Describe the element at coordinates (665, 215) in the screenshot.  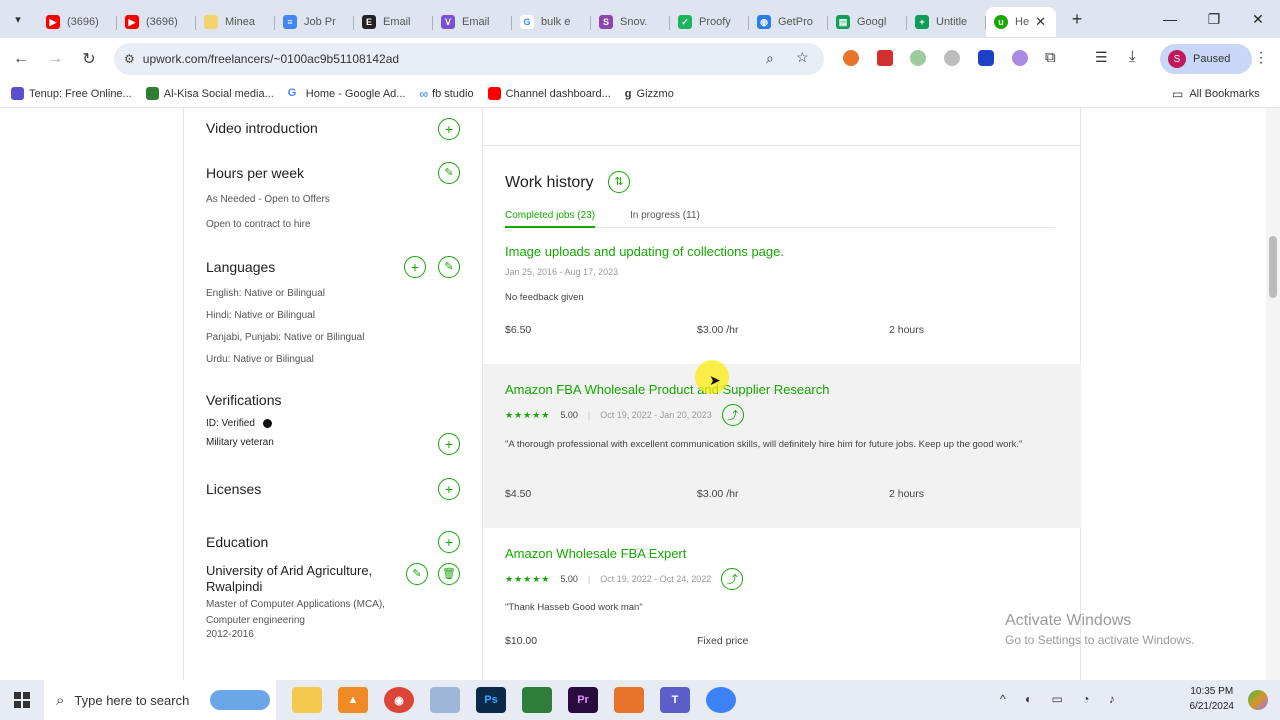
I see `tab-in-progress: In progress (11)` at that location.